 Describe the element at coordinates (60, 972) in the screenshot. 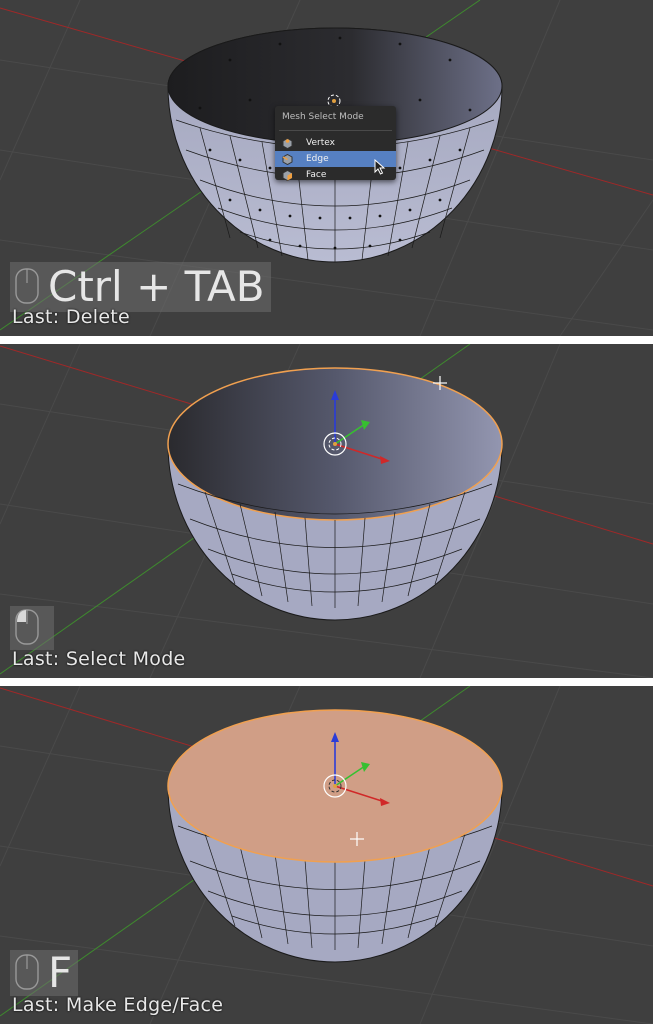

I see `key-label: F` at that location.